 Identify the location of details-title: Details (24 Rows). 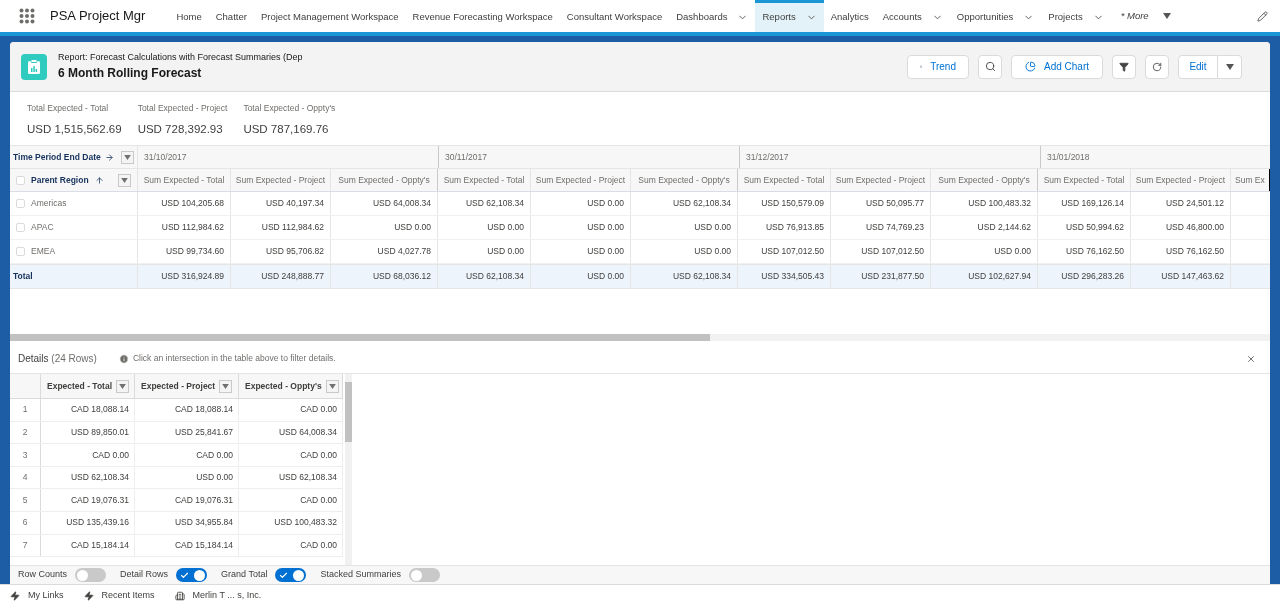
(57, 359).